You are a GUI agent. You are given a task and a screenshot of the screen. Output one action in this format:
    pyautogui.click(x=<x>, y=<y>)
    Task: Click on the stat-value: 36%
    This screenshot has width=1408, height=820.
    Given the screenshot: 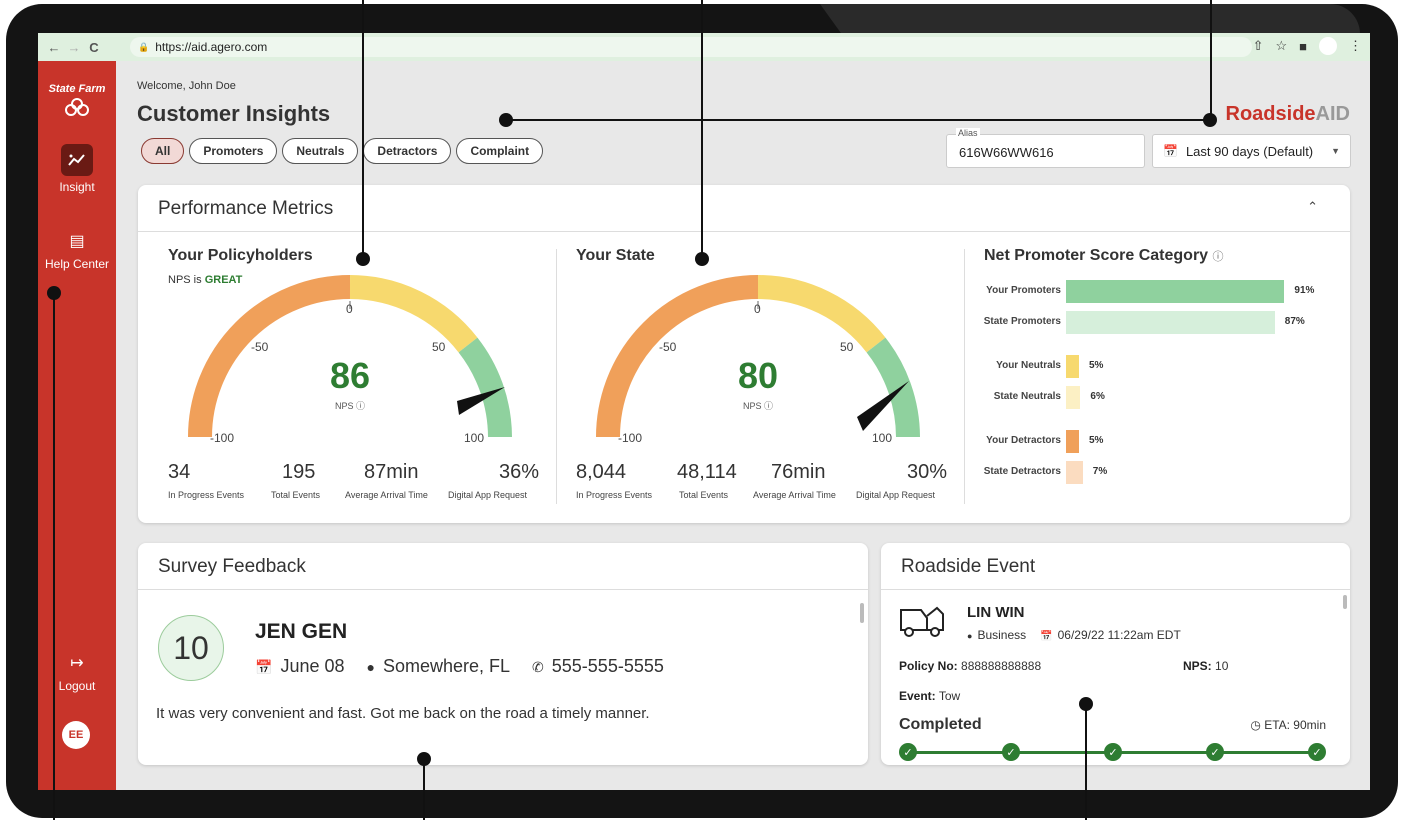 What is the action you would take?
    pyautogui.click(x=519, y=472)
    